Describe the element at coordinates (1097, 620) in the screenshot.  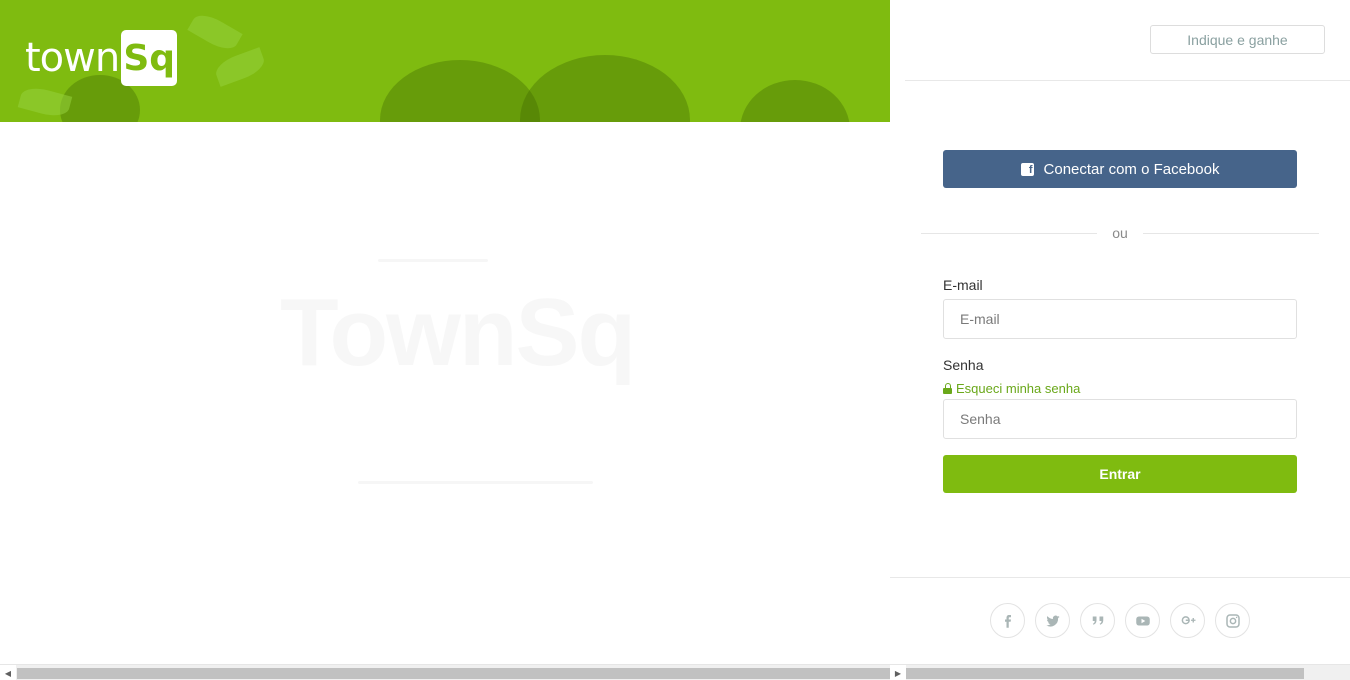
I see `blog-quote-icon` at that location.